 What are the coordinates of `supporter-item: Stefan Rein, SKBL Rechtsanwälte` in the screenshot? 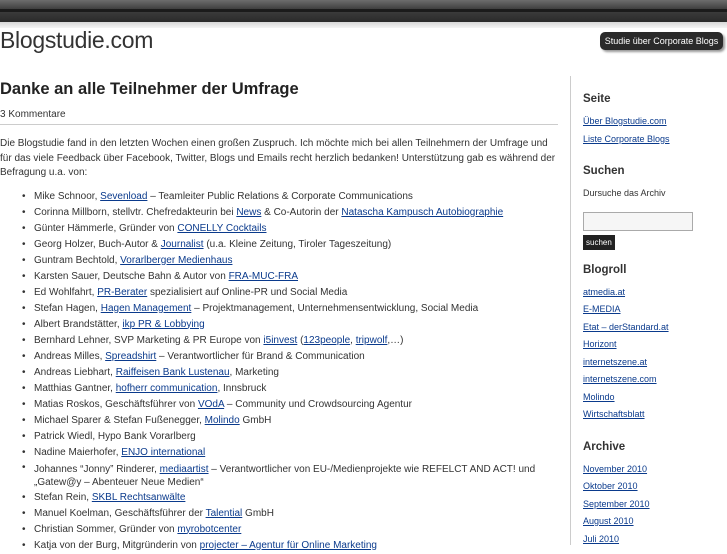 It's located at (291, 498).